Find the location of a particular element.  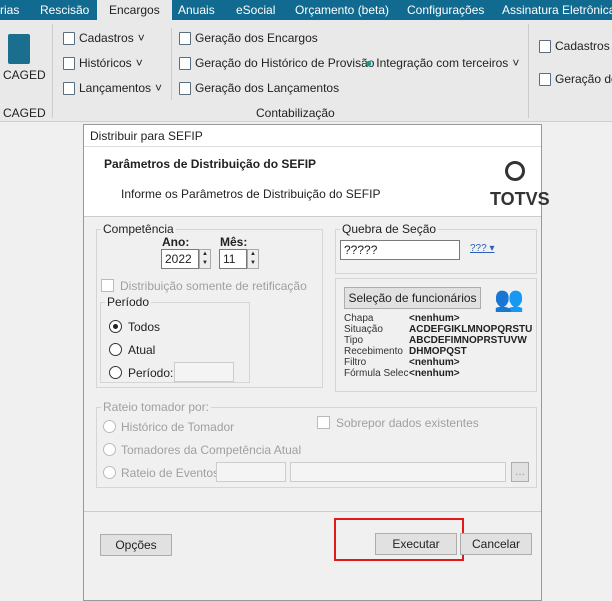

users-icon: 👥 is located at coordinates (509, 299).